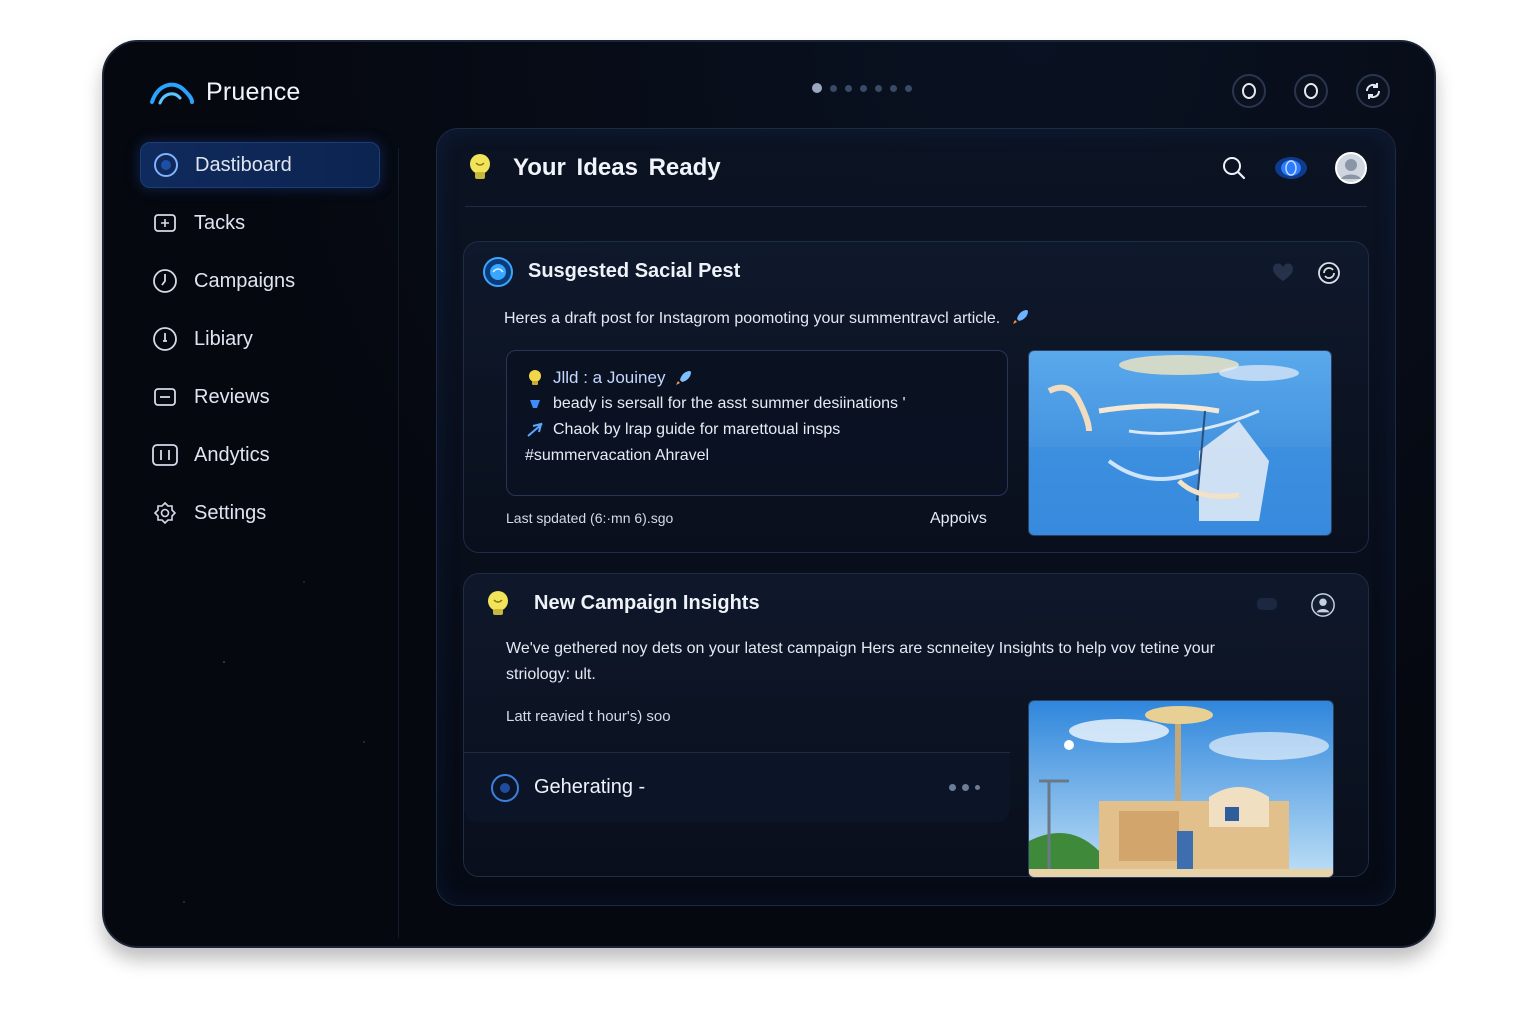 The image size is (1536, 1024). Describe the element at coordinates (505, 787) in the screenshot. I see `spinner-icon` at that location.